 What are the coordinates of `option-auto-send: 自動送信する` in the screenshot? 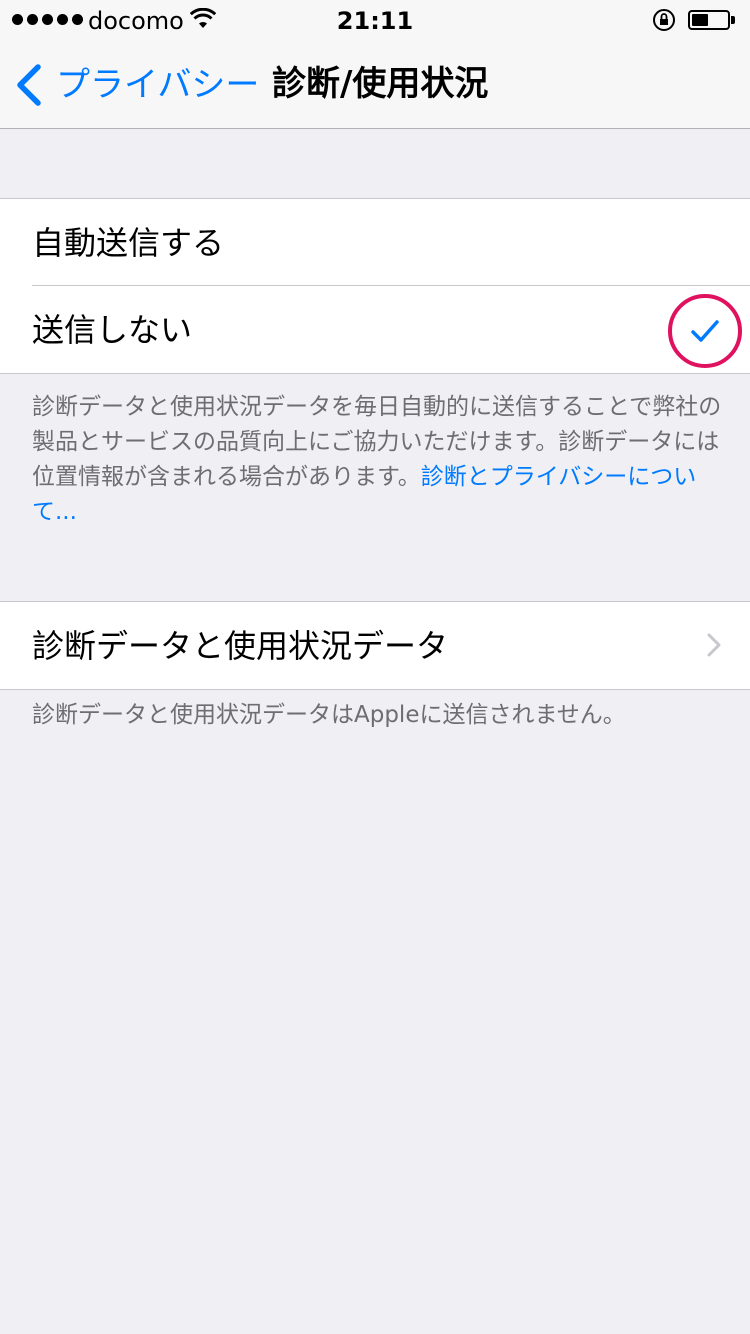 It's located at (375, 242).